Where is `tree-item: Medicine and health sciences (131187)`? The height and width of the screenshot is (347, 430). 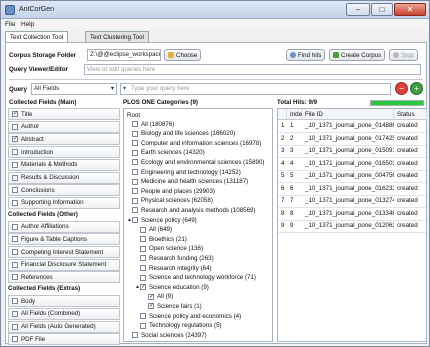
tree-item: Medicine and health sciences (131187) is located at coordinates (187, 182).